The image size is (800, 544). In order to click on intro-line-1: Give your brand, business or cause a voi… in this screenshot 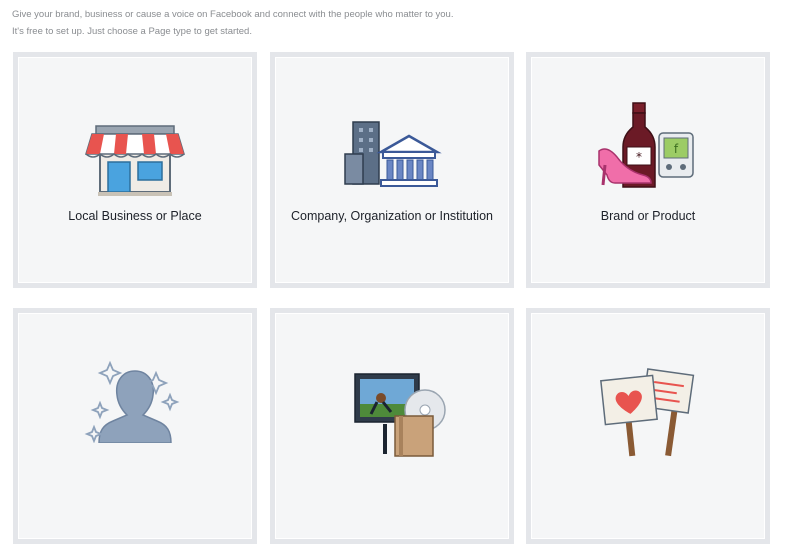, I will do `click(233, 14)`.